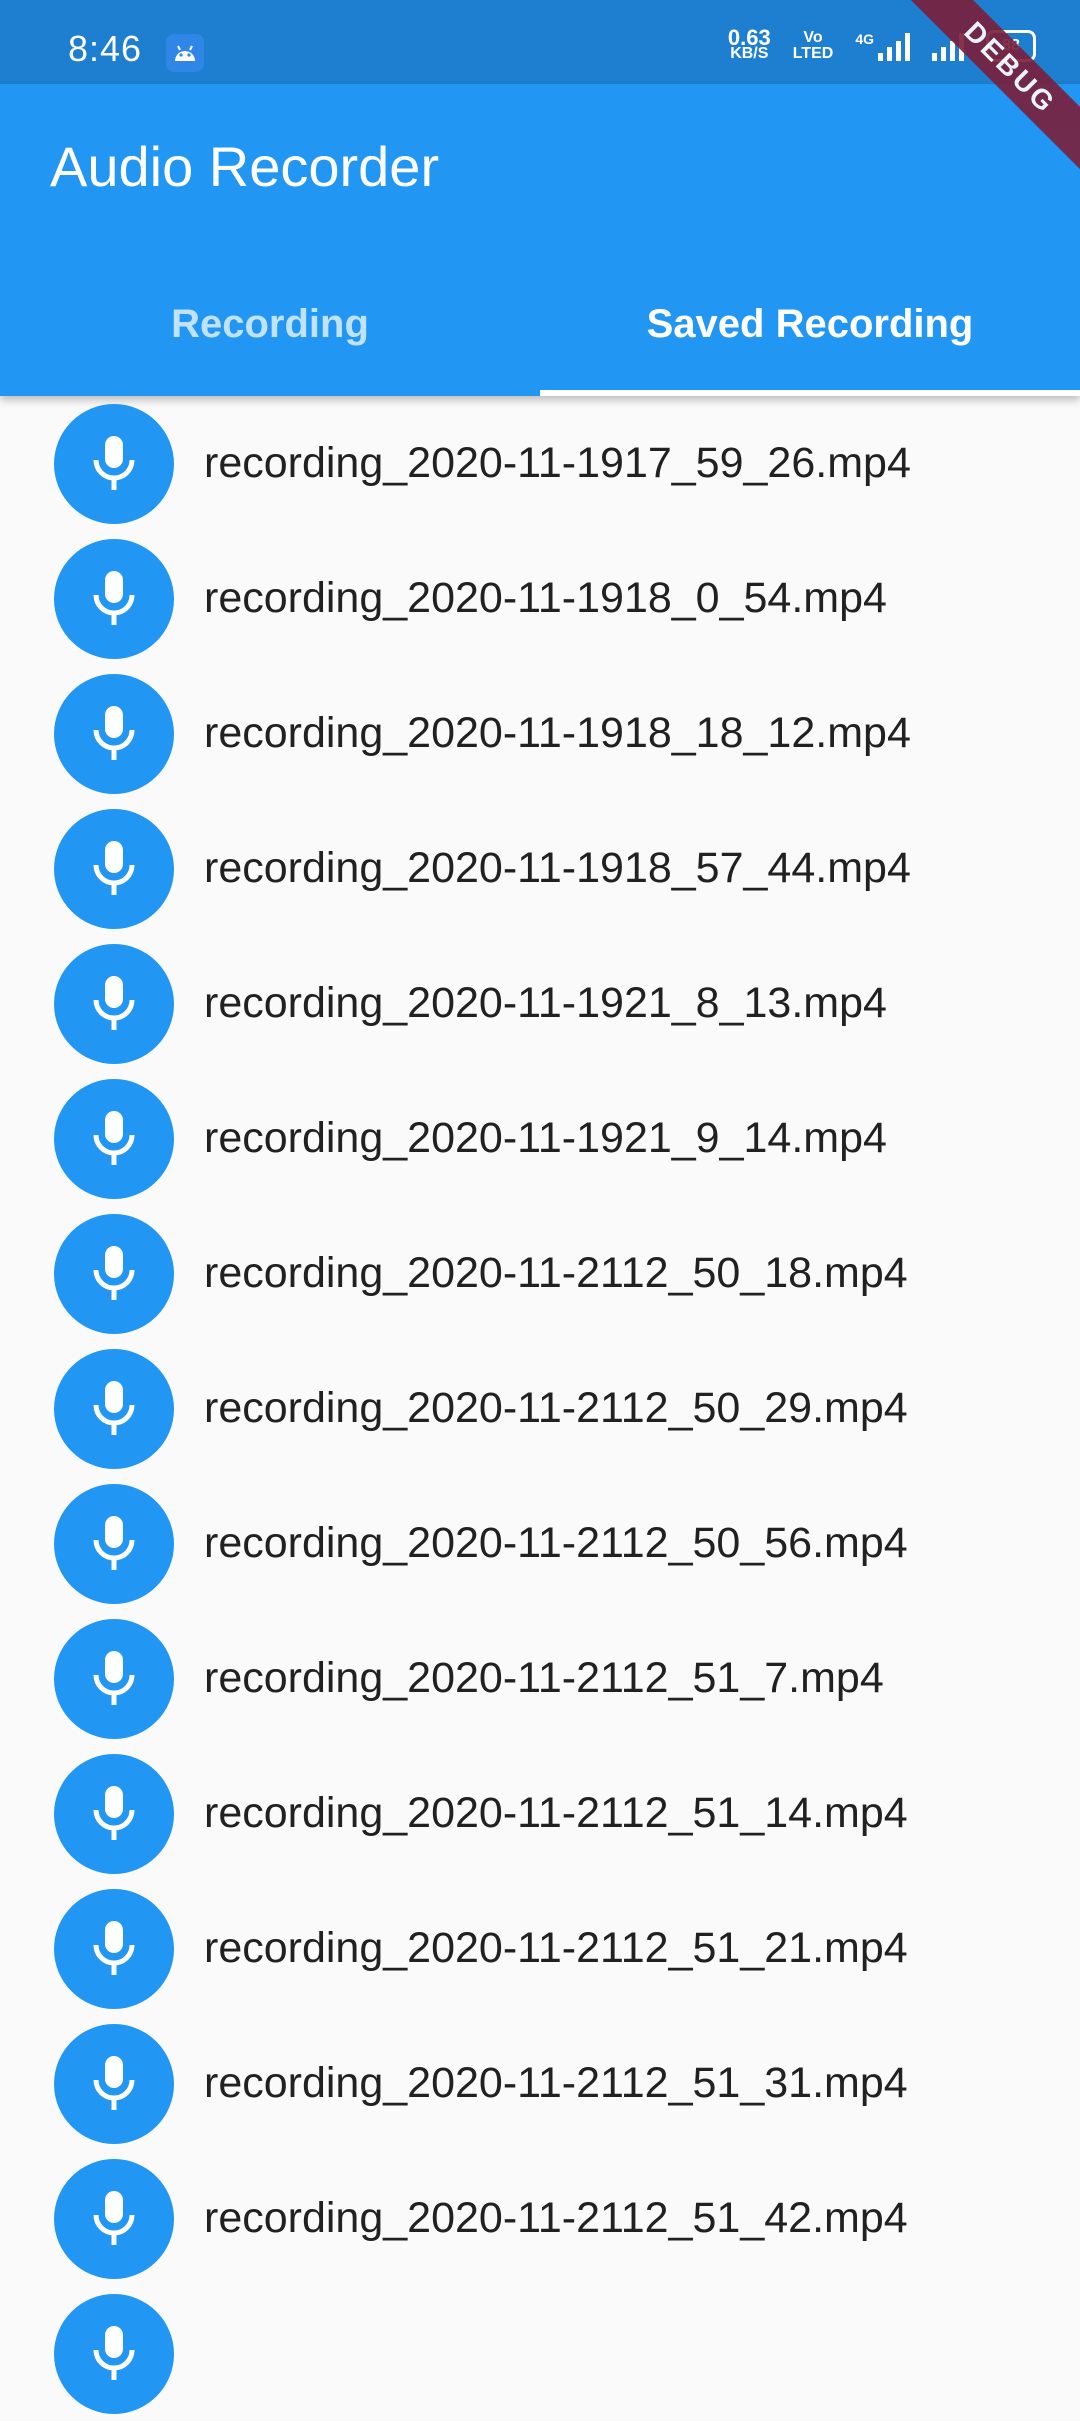 This screenshot has width=1080, height=2421. I want to click on recording-name: recording_2020-11-2112_51_14.mp4, so click(556, 1813).